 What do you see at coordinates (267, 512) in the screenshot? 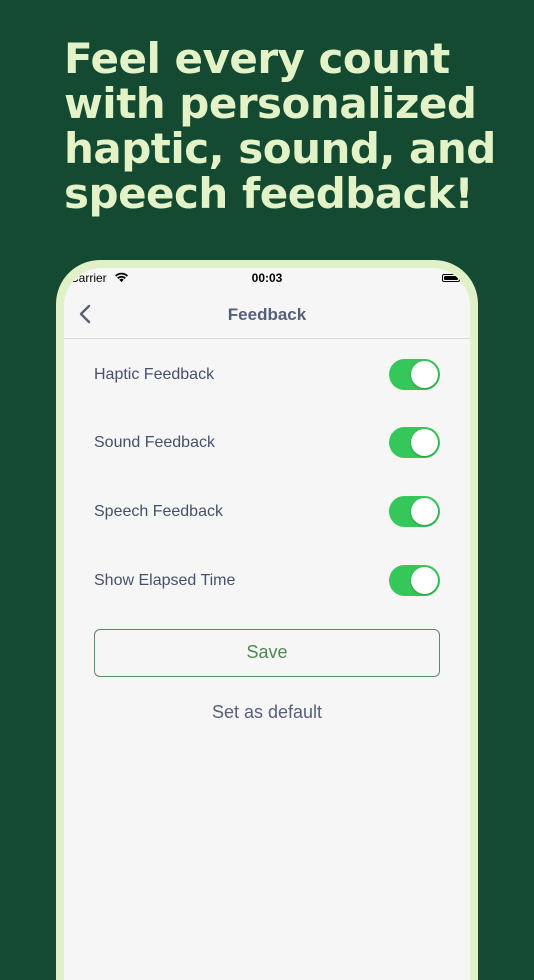
I see `setting-row-speech: Speech Feedback` at bounding box center [267, 512].